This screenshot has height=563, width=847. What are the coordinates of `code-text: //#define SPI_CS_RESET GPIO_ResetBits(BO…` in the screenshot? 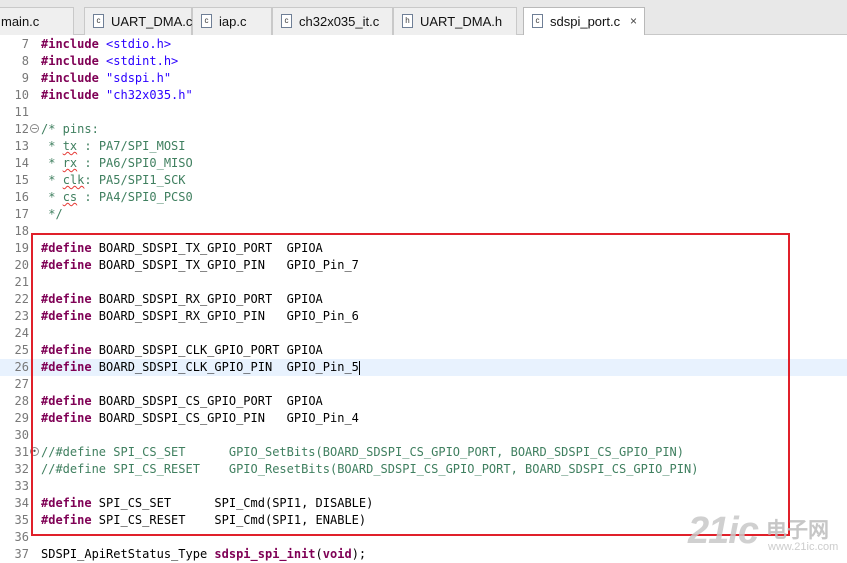 It's located at (369, 469).